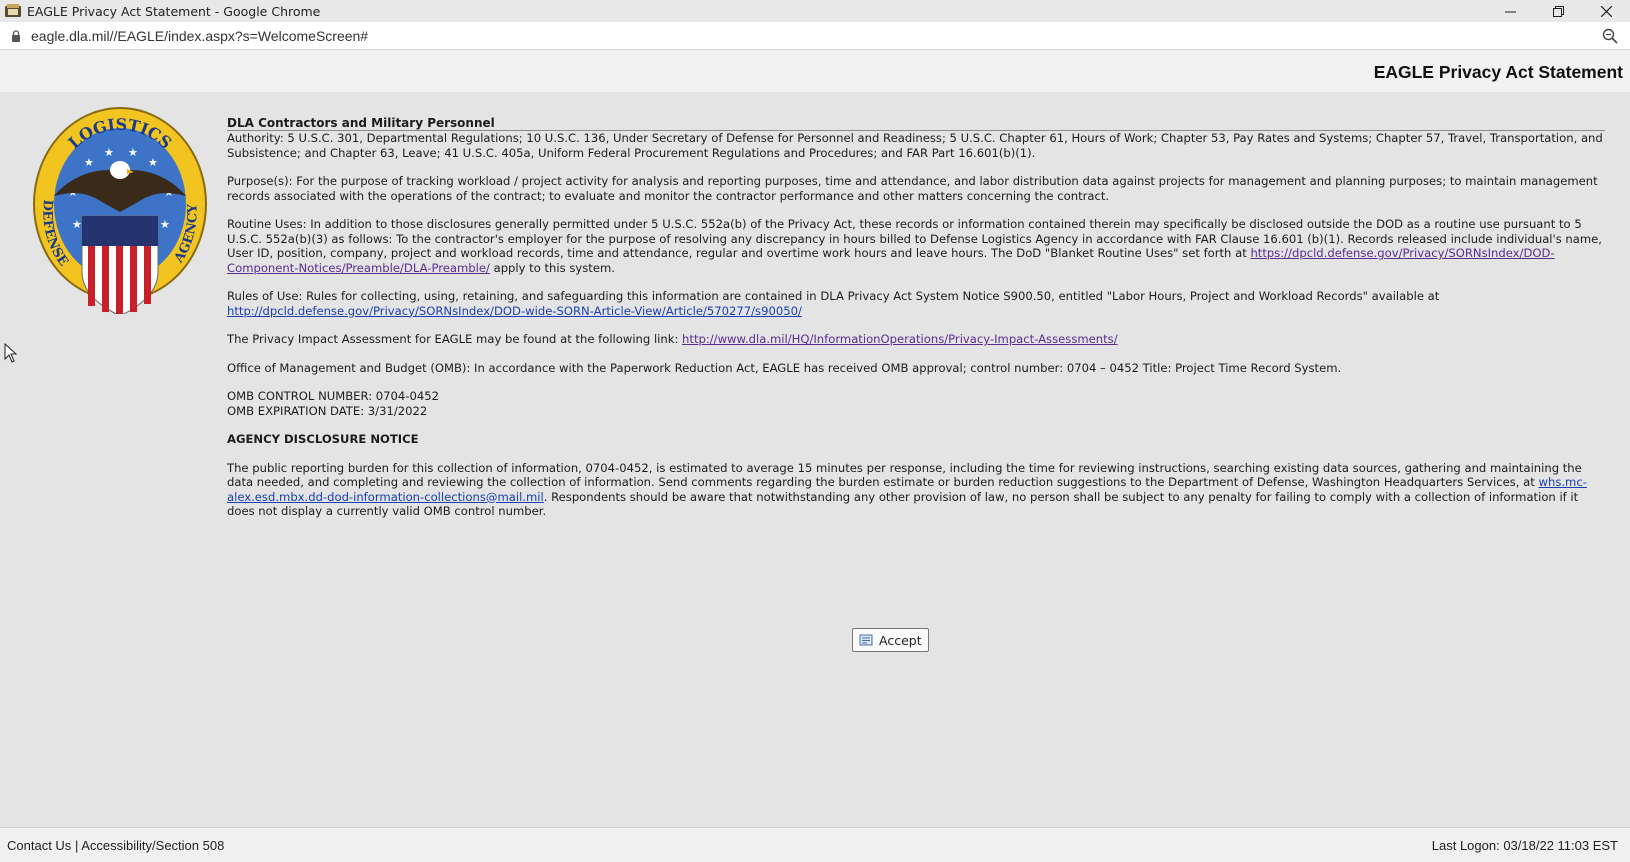  Describe the element at coordinates (916, 123) in the screenshot. I see `section-title: DLA Contractors and Military Personnel` at that location.